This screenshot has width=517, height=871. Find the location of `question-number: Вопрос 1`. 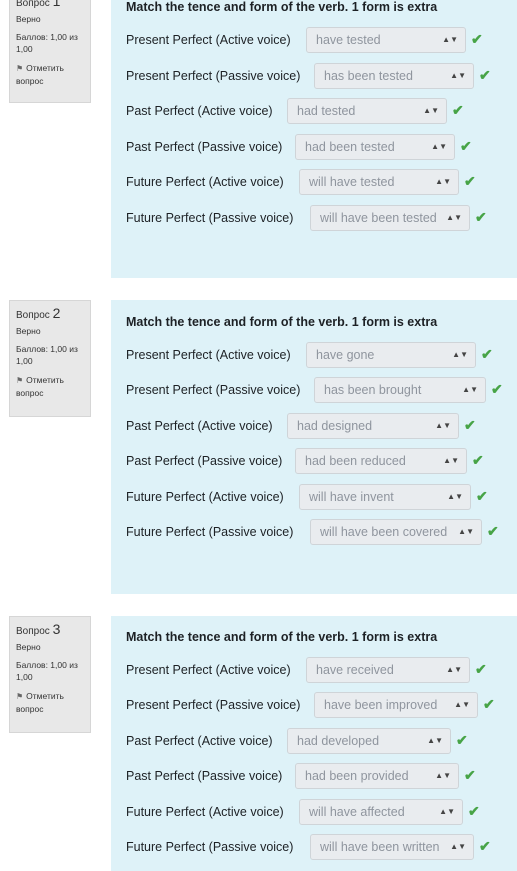

question-number: Вопрос 1 is located at coordinates (38, 4).